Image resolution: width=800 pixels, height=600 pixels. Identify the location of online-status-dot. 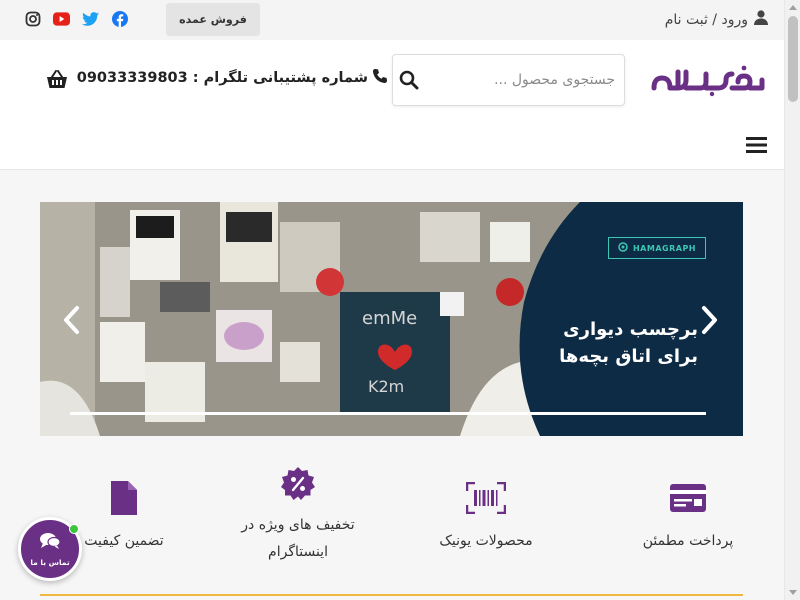
(74, 529).